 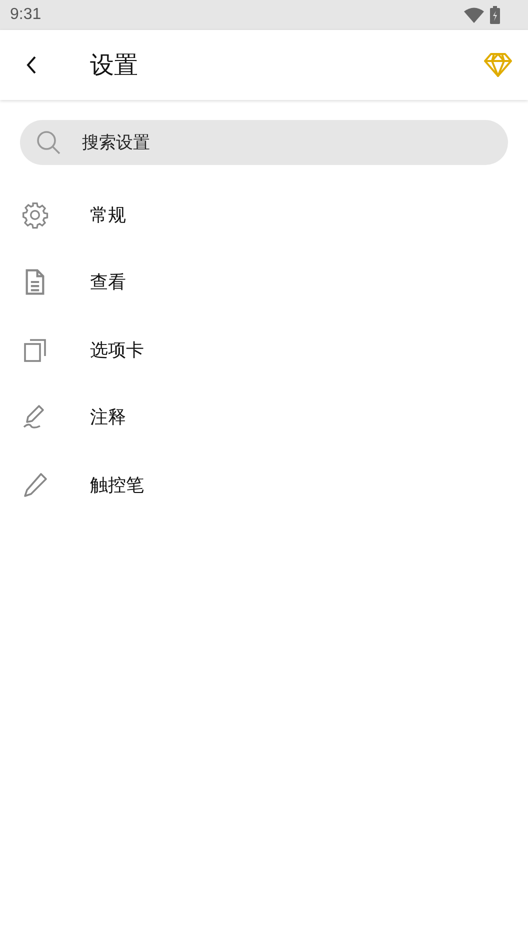 What do you see at coordinates (264, 142) in the screenshot?
I see `search-field: 搜索设置` at bounding box center [264, 142].